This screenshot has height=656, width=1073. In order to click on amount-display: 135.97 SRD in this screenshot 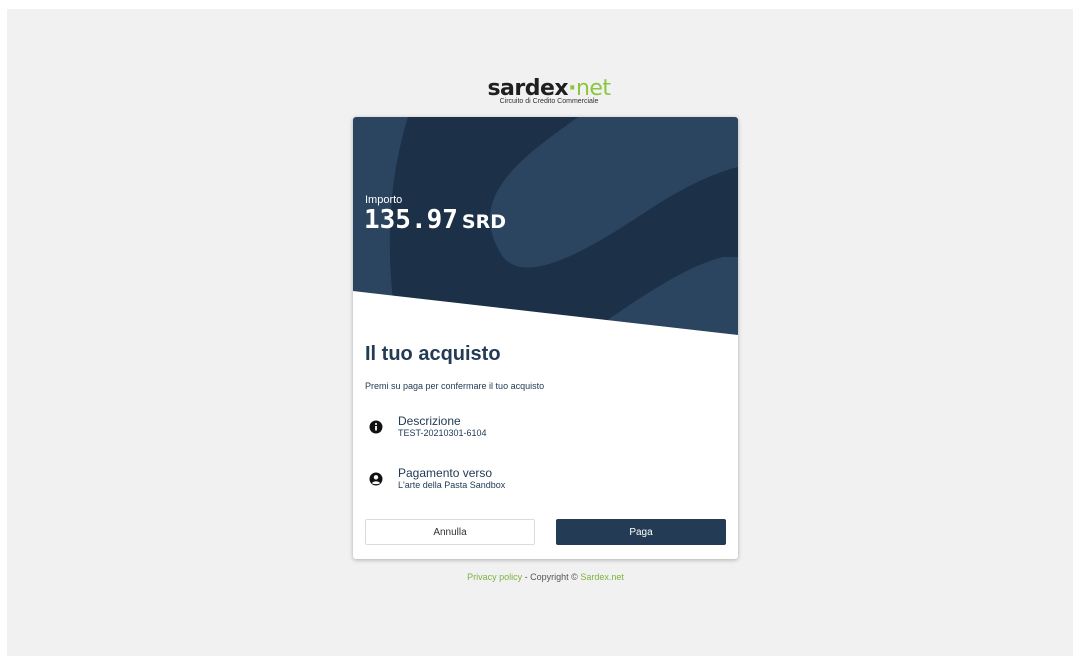, I will do `click(435, 220)`.